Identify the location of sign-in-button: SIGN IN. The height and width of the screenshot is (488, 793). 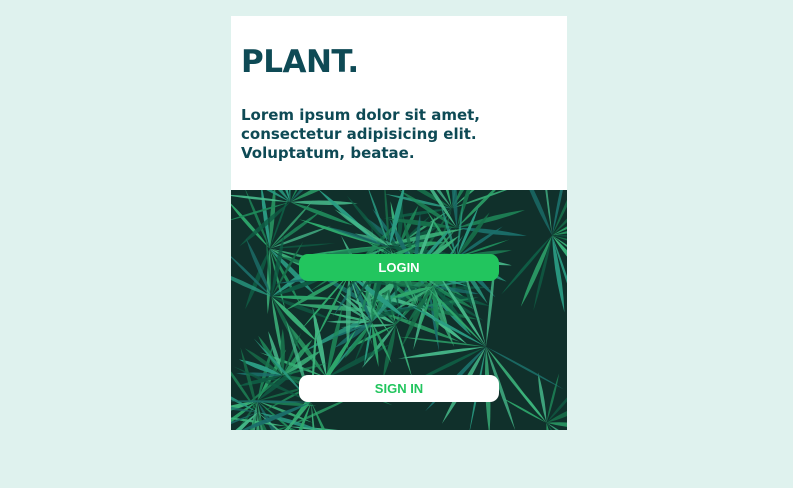
(399, 388).